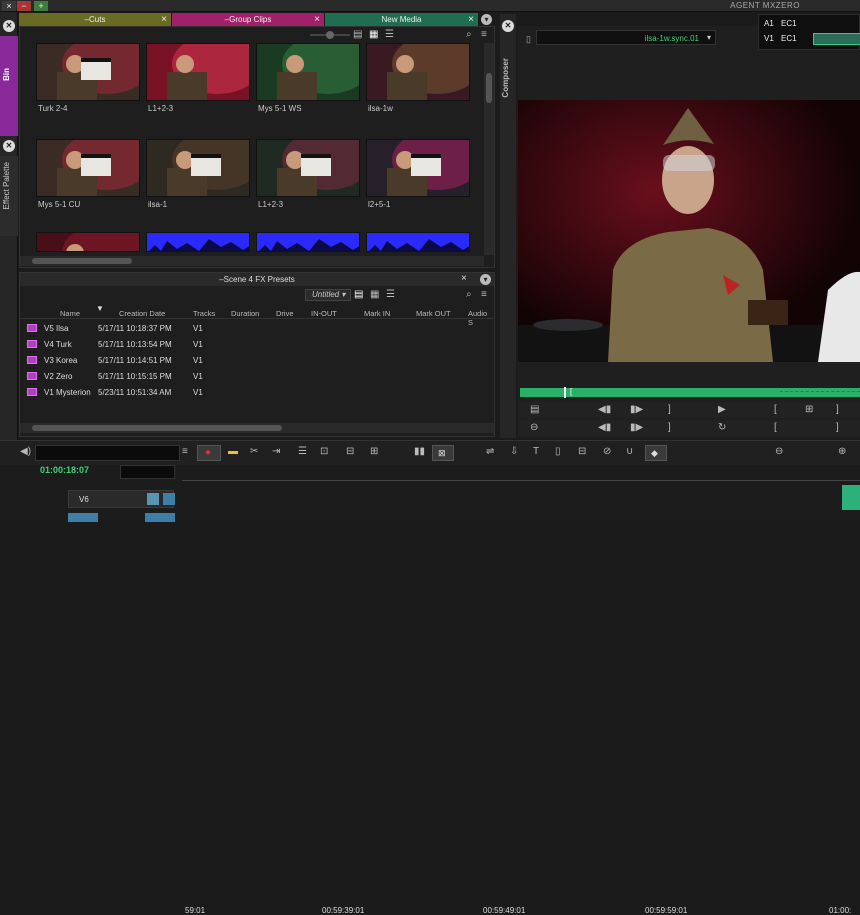  What do you see at coordinates (257, 393) in the screenshot?
I see `preset-row: V1 Mysterion 5/23/11 10:51:34 AM V1` at bounding box center [257, 393].